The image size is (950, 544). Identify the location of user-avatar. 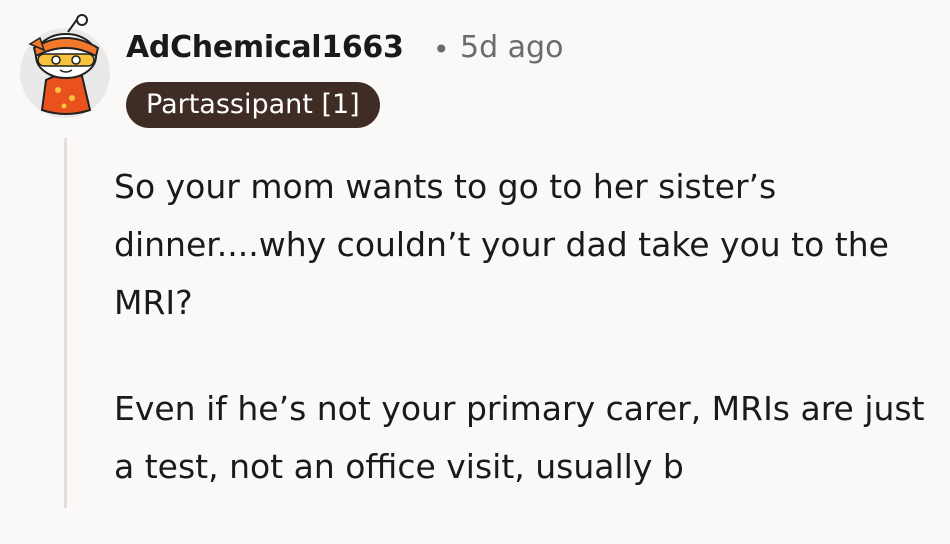
(66, 66).